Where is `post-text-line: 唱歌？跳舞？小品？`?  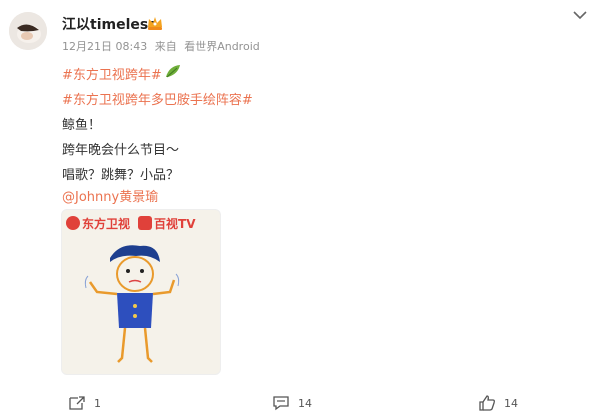
post-text-line: 唱歌？跳舞？小品？ is located at coordinates (121, 175).